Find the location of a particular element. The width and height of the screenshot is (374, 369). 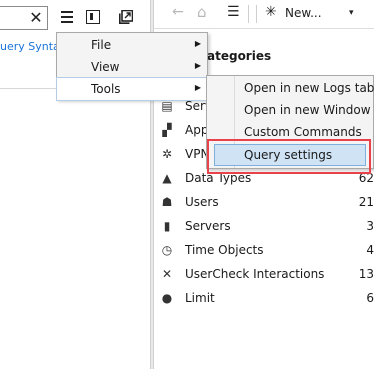

menu-item-view: View ▶ is located at coordinates (132, 67).